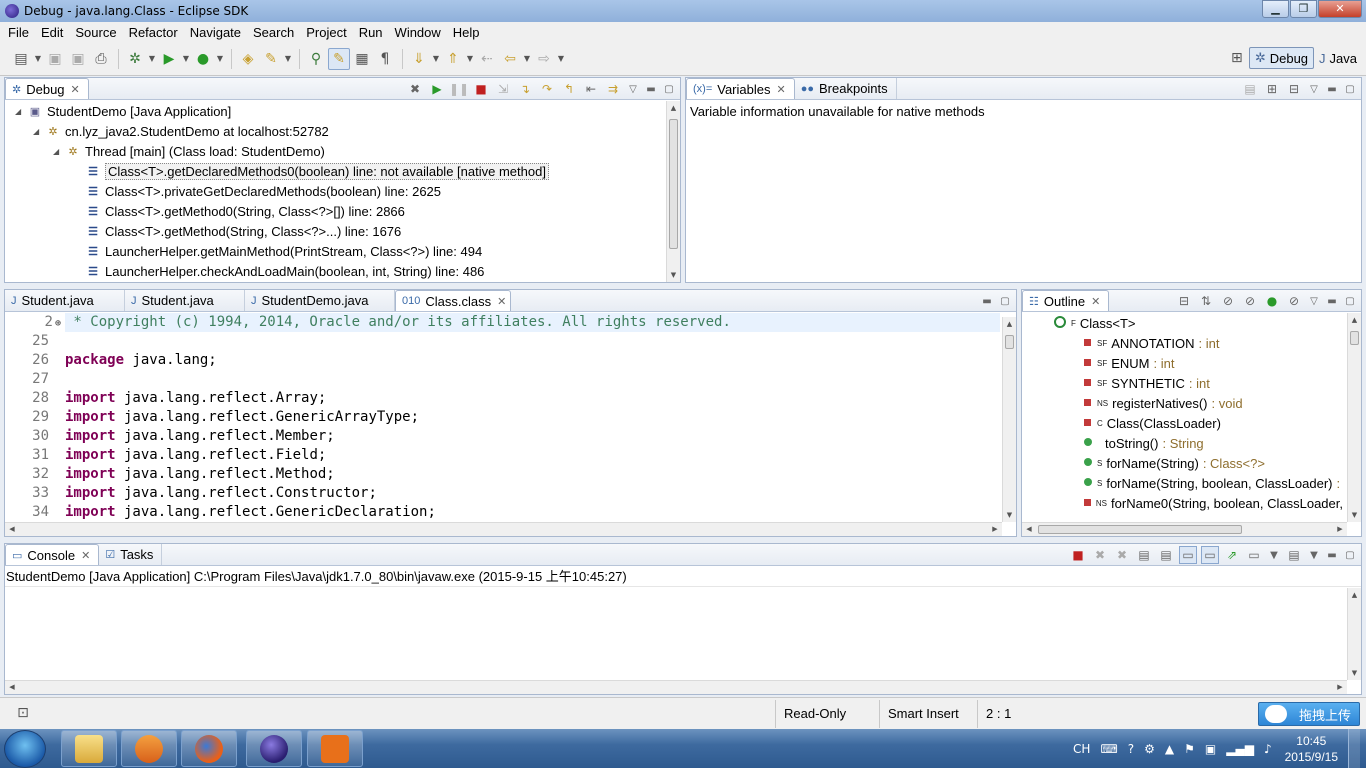  What do you see at coordinates (1275, 9) in the screenshot?
I see `minimize-button: ▁` at bounding box center [1275, 9].